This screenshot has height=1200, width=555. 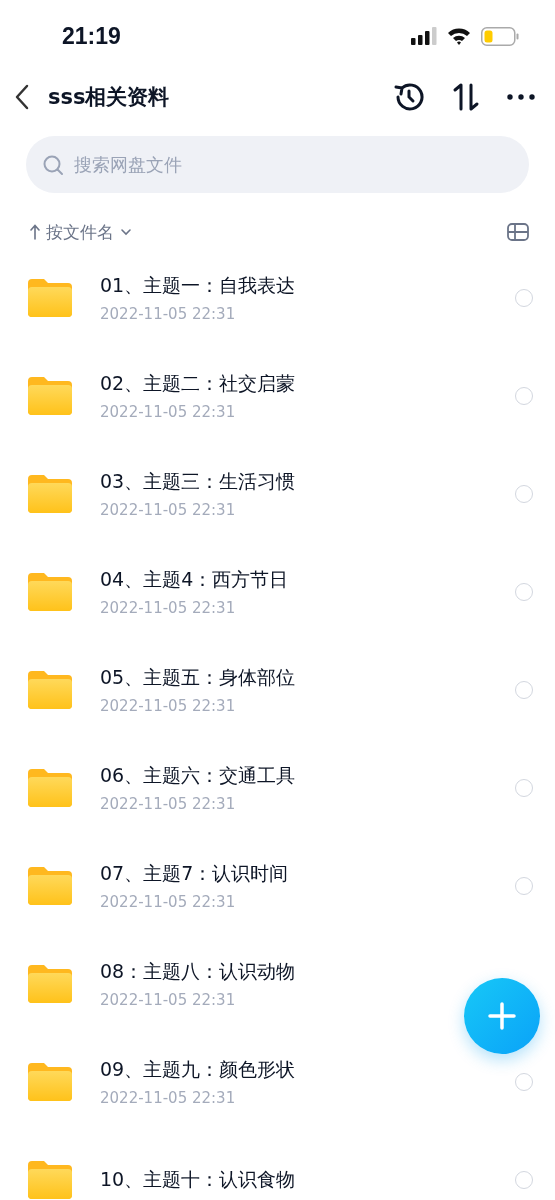 What do you see at coordinates (500, 36) in the screenshot?
I see `battery-icon` at bounding box center [500, 36].